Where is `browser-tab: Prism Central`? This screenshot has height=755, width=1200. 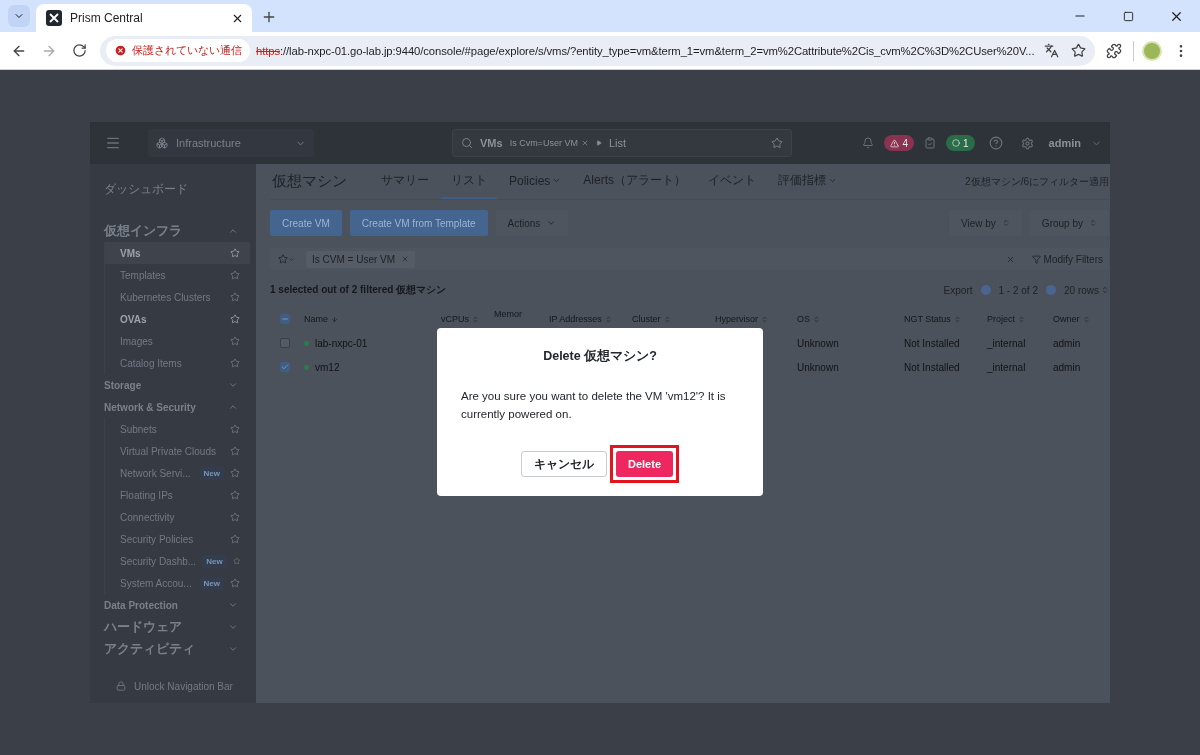
browser-tab: Prism Central is located at coordinates (144, 18).